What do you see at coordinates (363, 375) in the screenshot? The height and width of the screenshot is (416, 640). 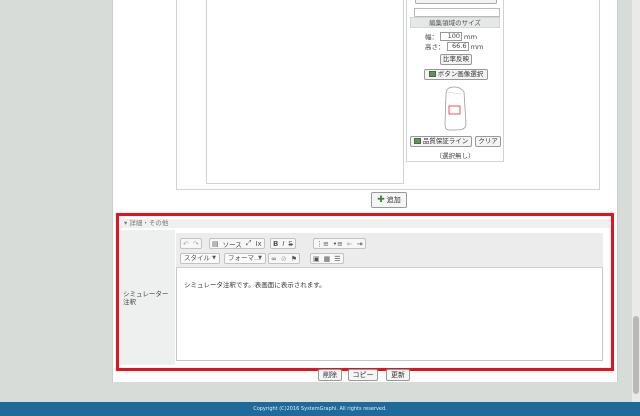 I see `copy-button: コピー` at bounding box center [363, 375].